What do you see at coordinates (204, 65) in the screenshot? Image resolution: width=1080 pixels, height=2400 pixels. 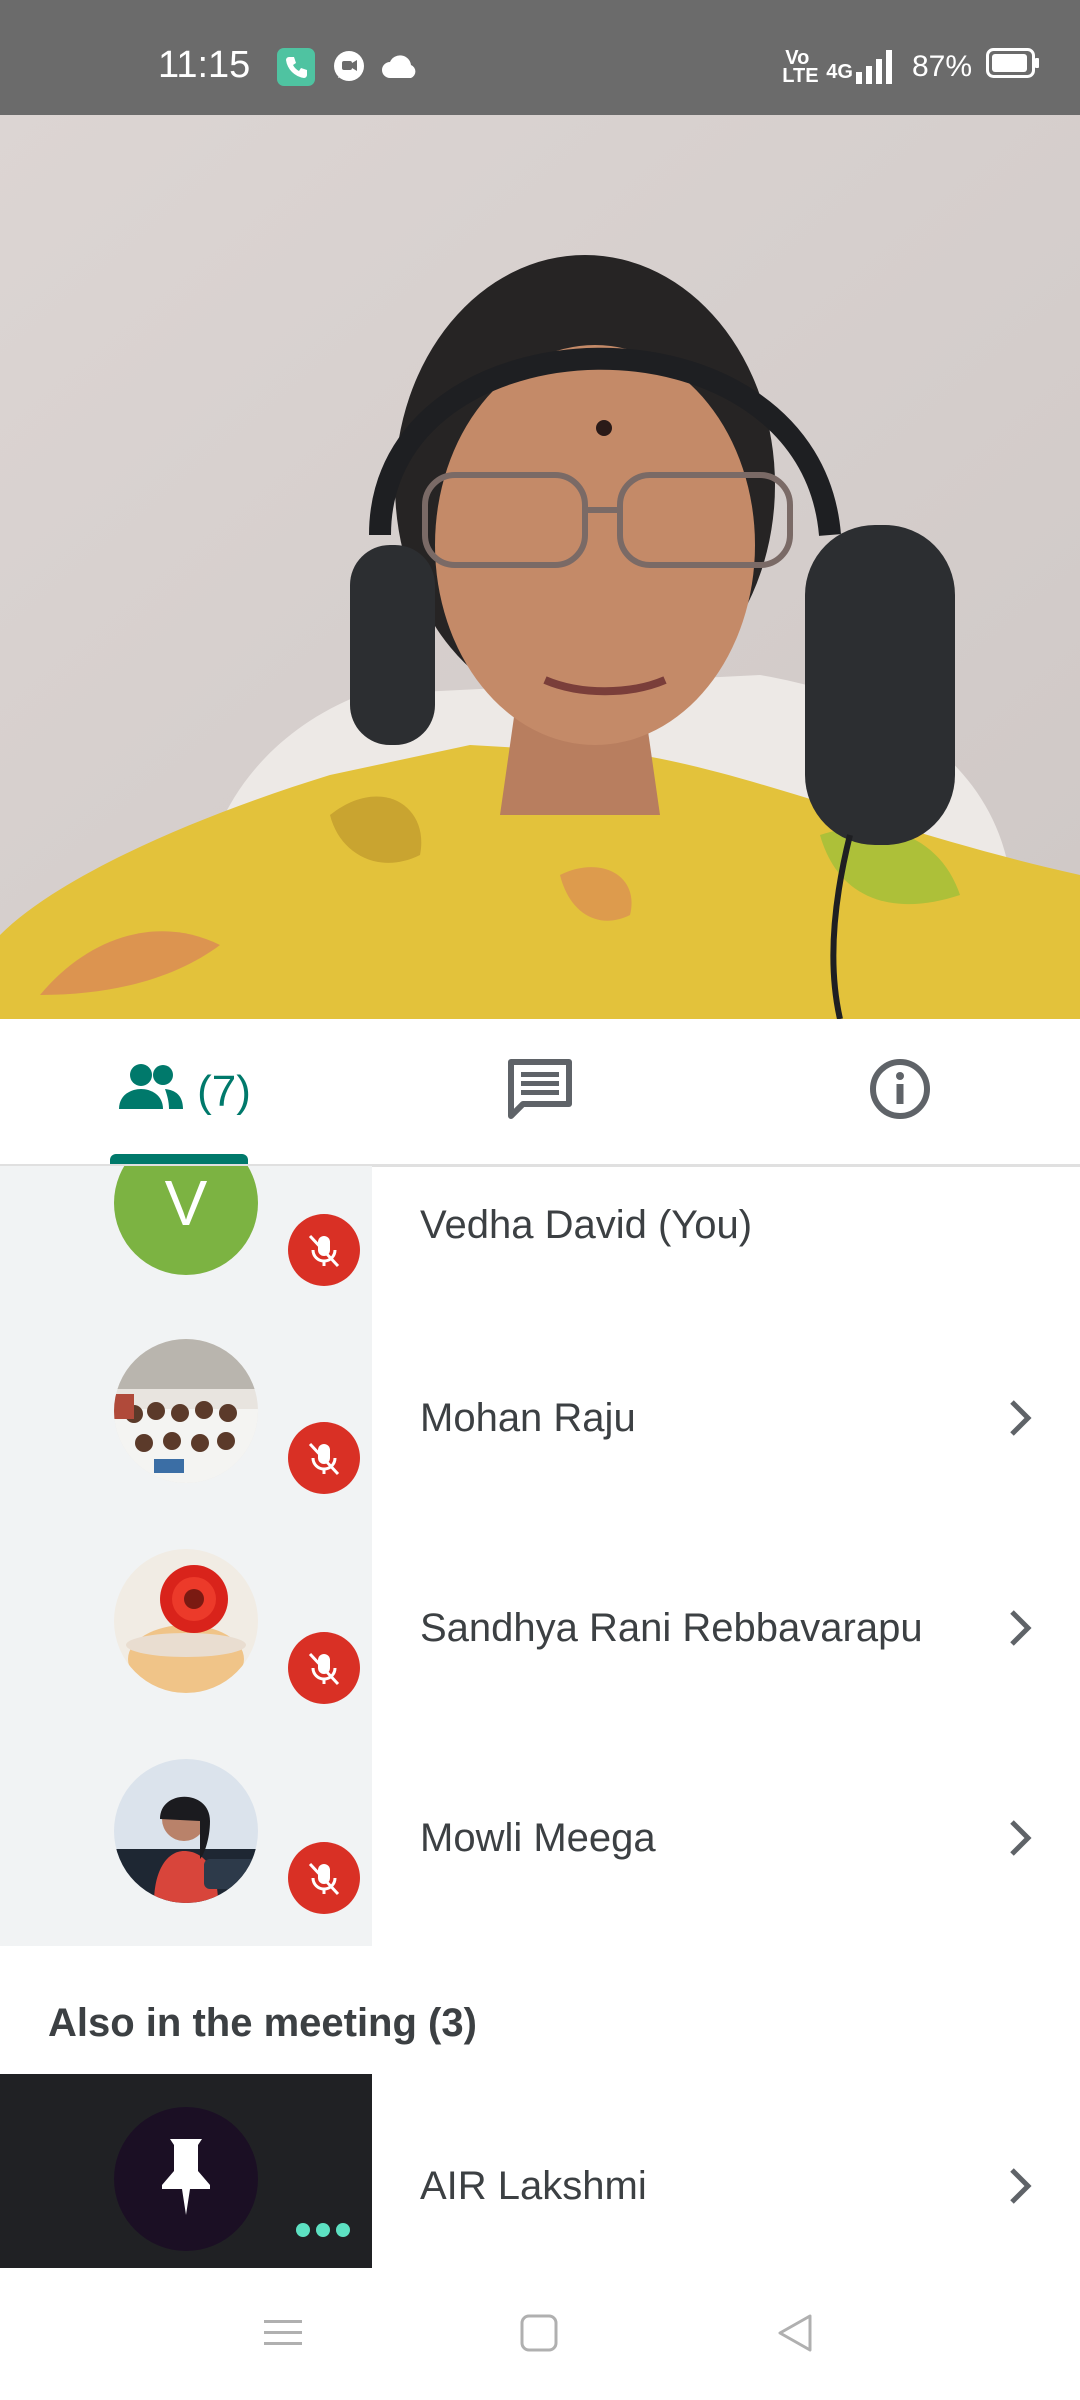 I see `status-time: 11:15` at bounding box center [204, 65].